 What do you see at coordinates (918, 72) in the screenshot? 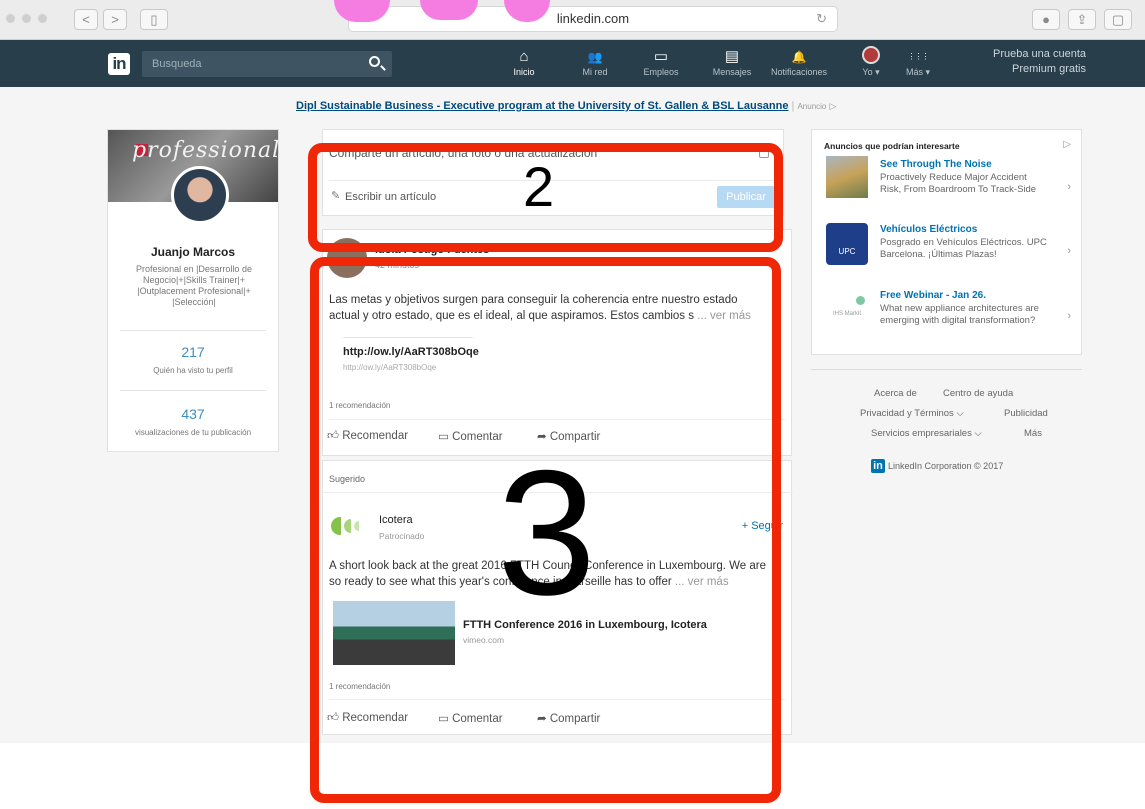
I see `nav-label: Más ▾` at bounding box center [918, 72].